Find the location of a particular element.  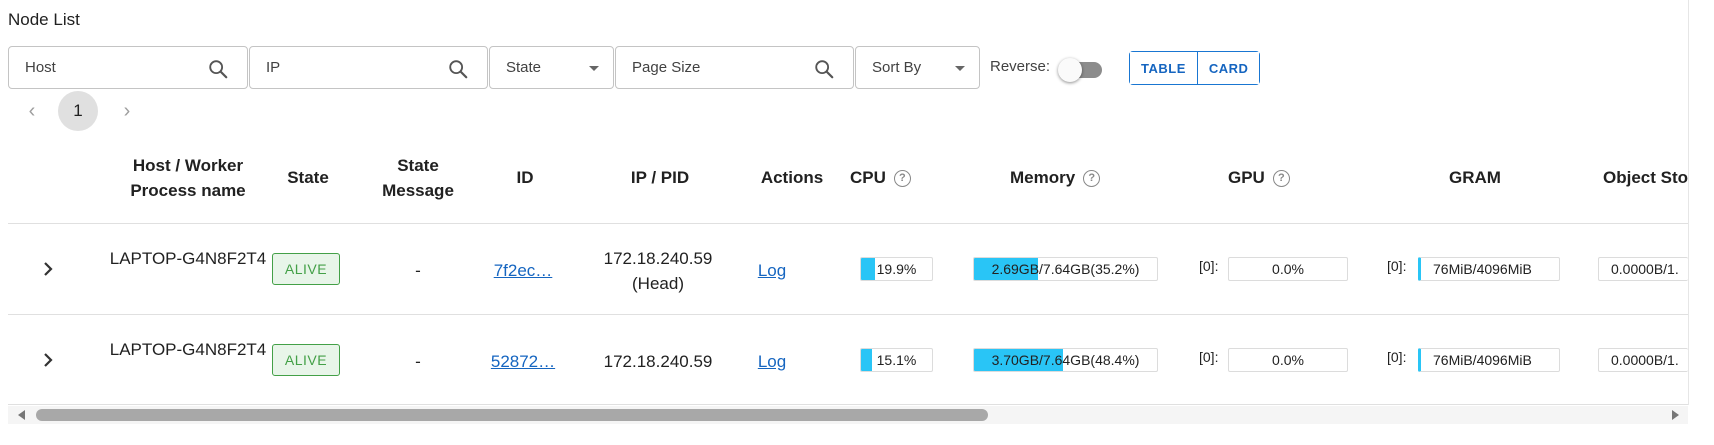

column-header-id: ID is located at coordinates (525, 177).